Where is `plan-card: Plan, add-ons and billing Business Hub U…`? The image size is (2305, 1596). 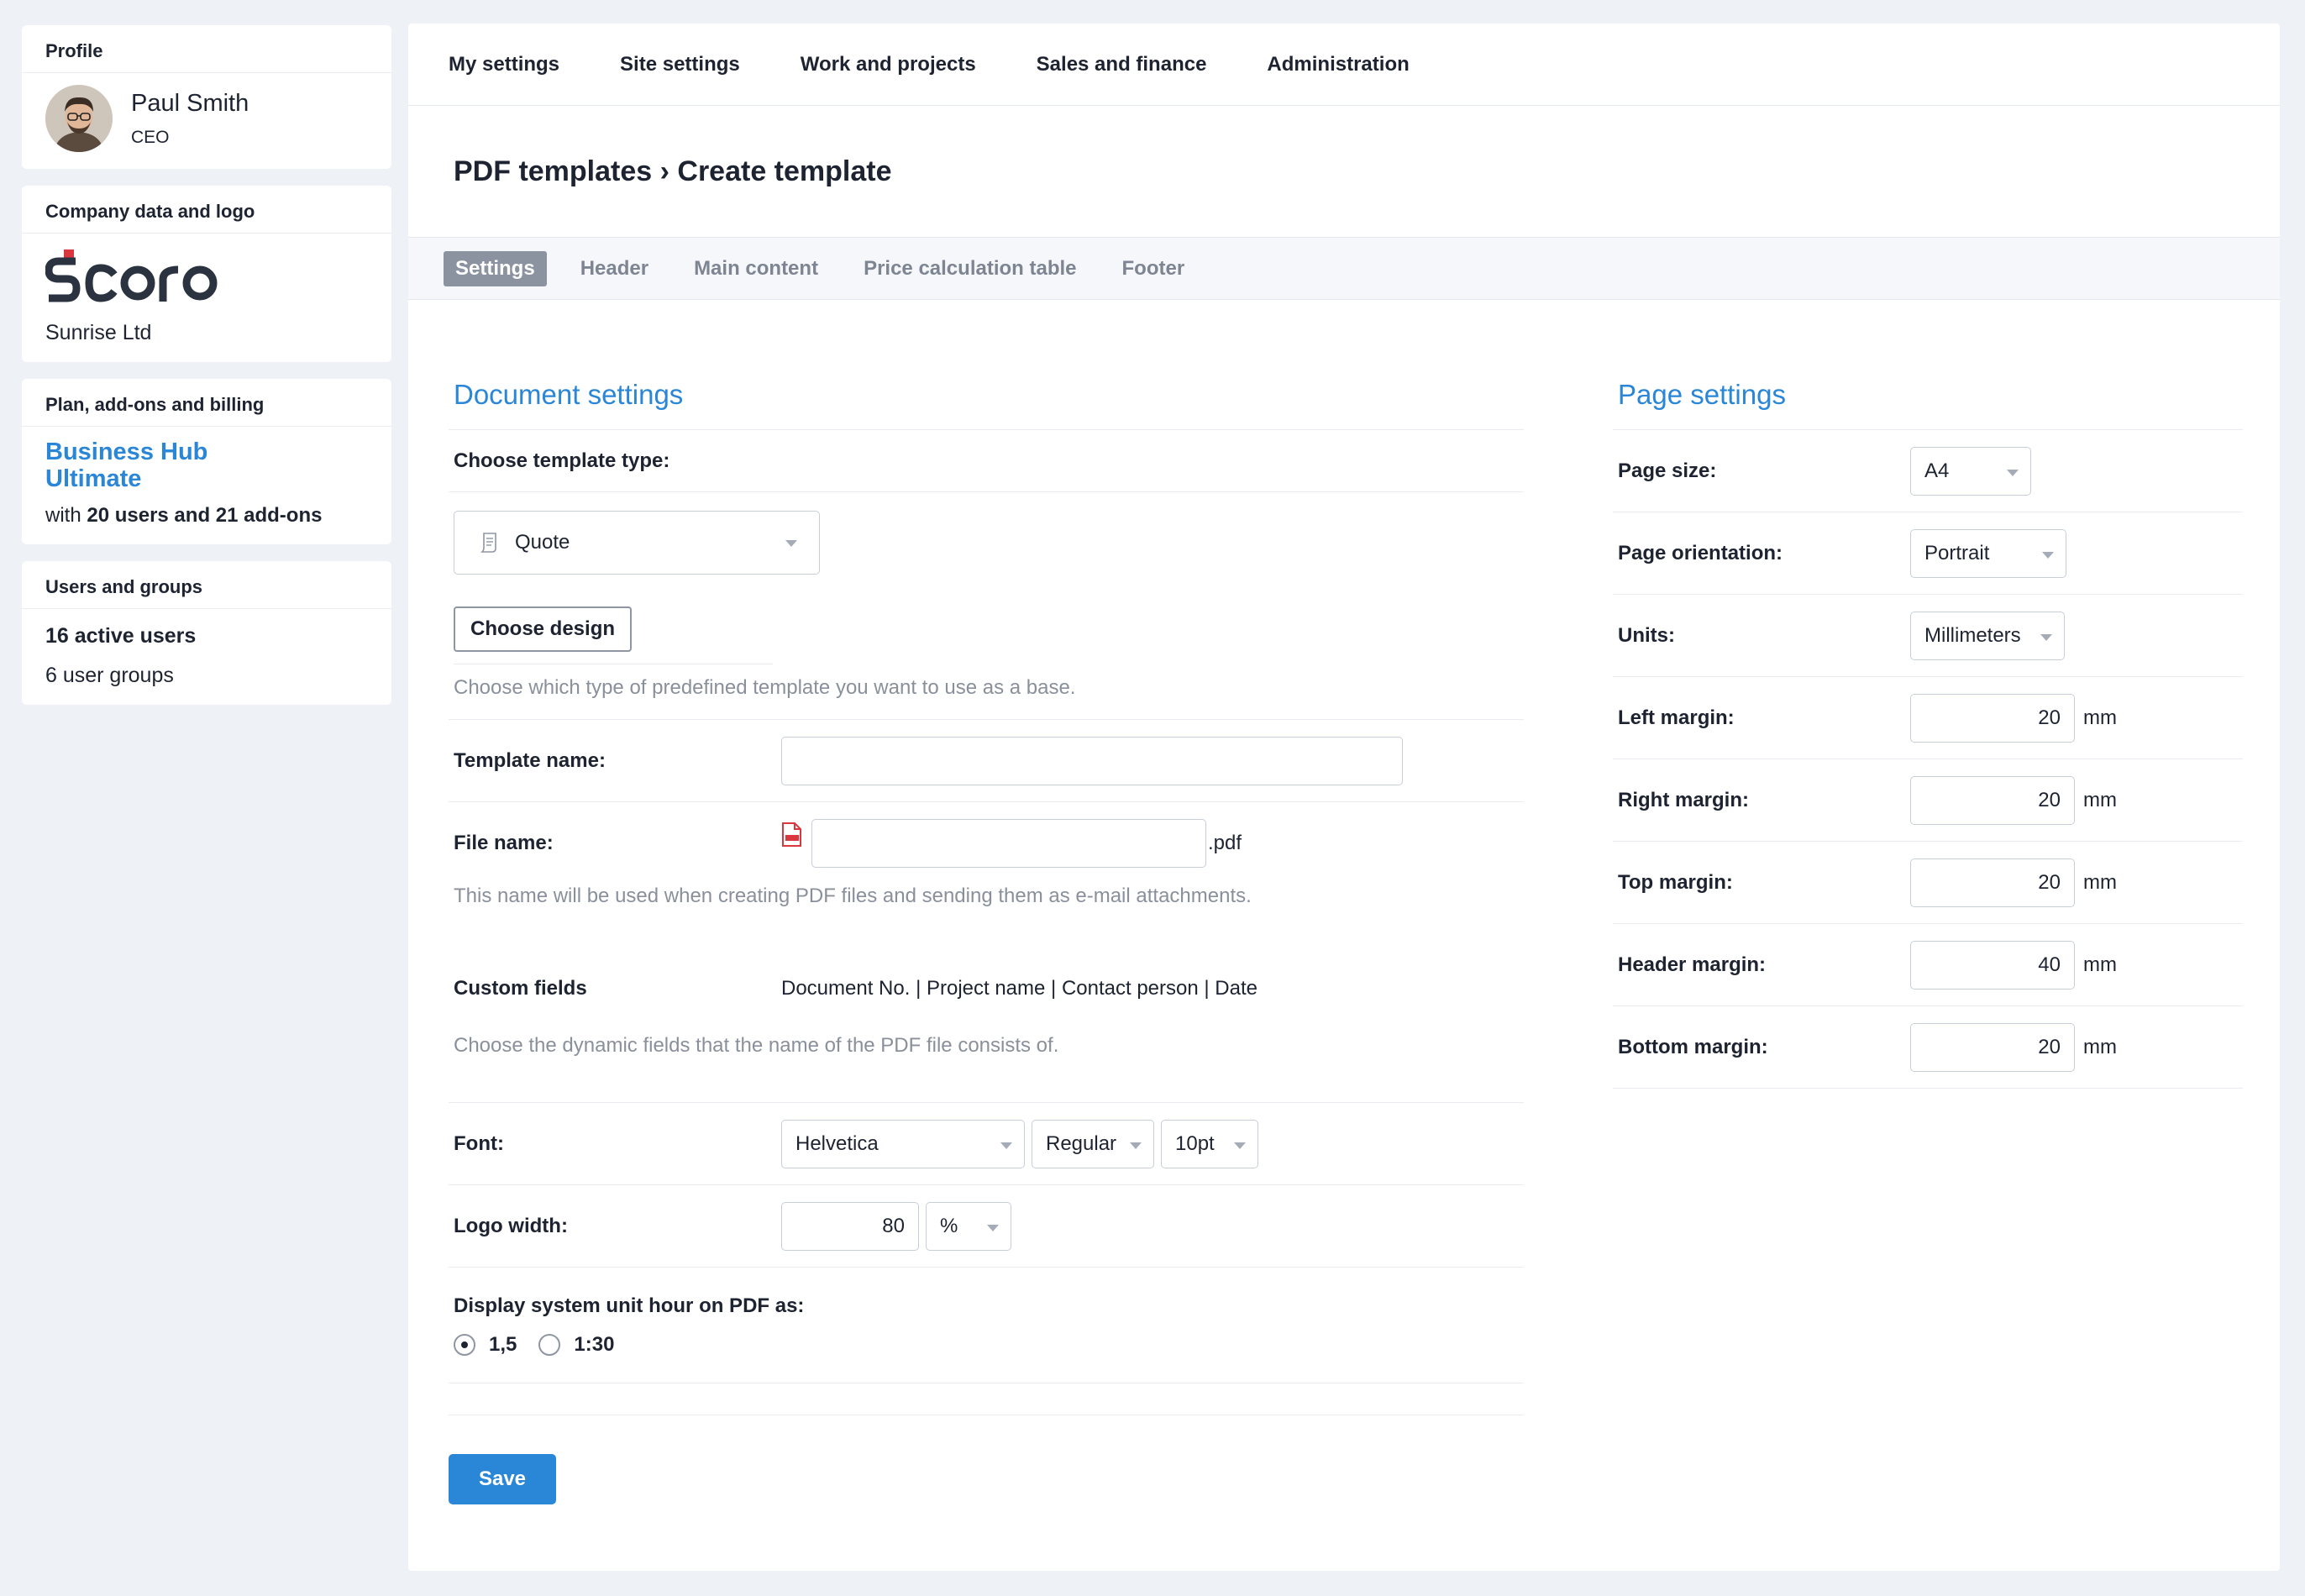
plan-card: Plan, add-ons and billing Business Hub U… is located at coordinates (206, 461).